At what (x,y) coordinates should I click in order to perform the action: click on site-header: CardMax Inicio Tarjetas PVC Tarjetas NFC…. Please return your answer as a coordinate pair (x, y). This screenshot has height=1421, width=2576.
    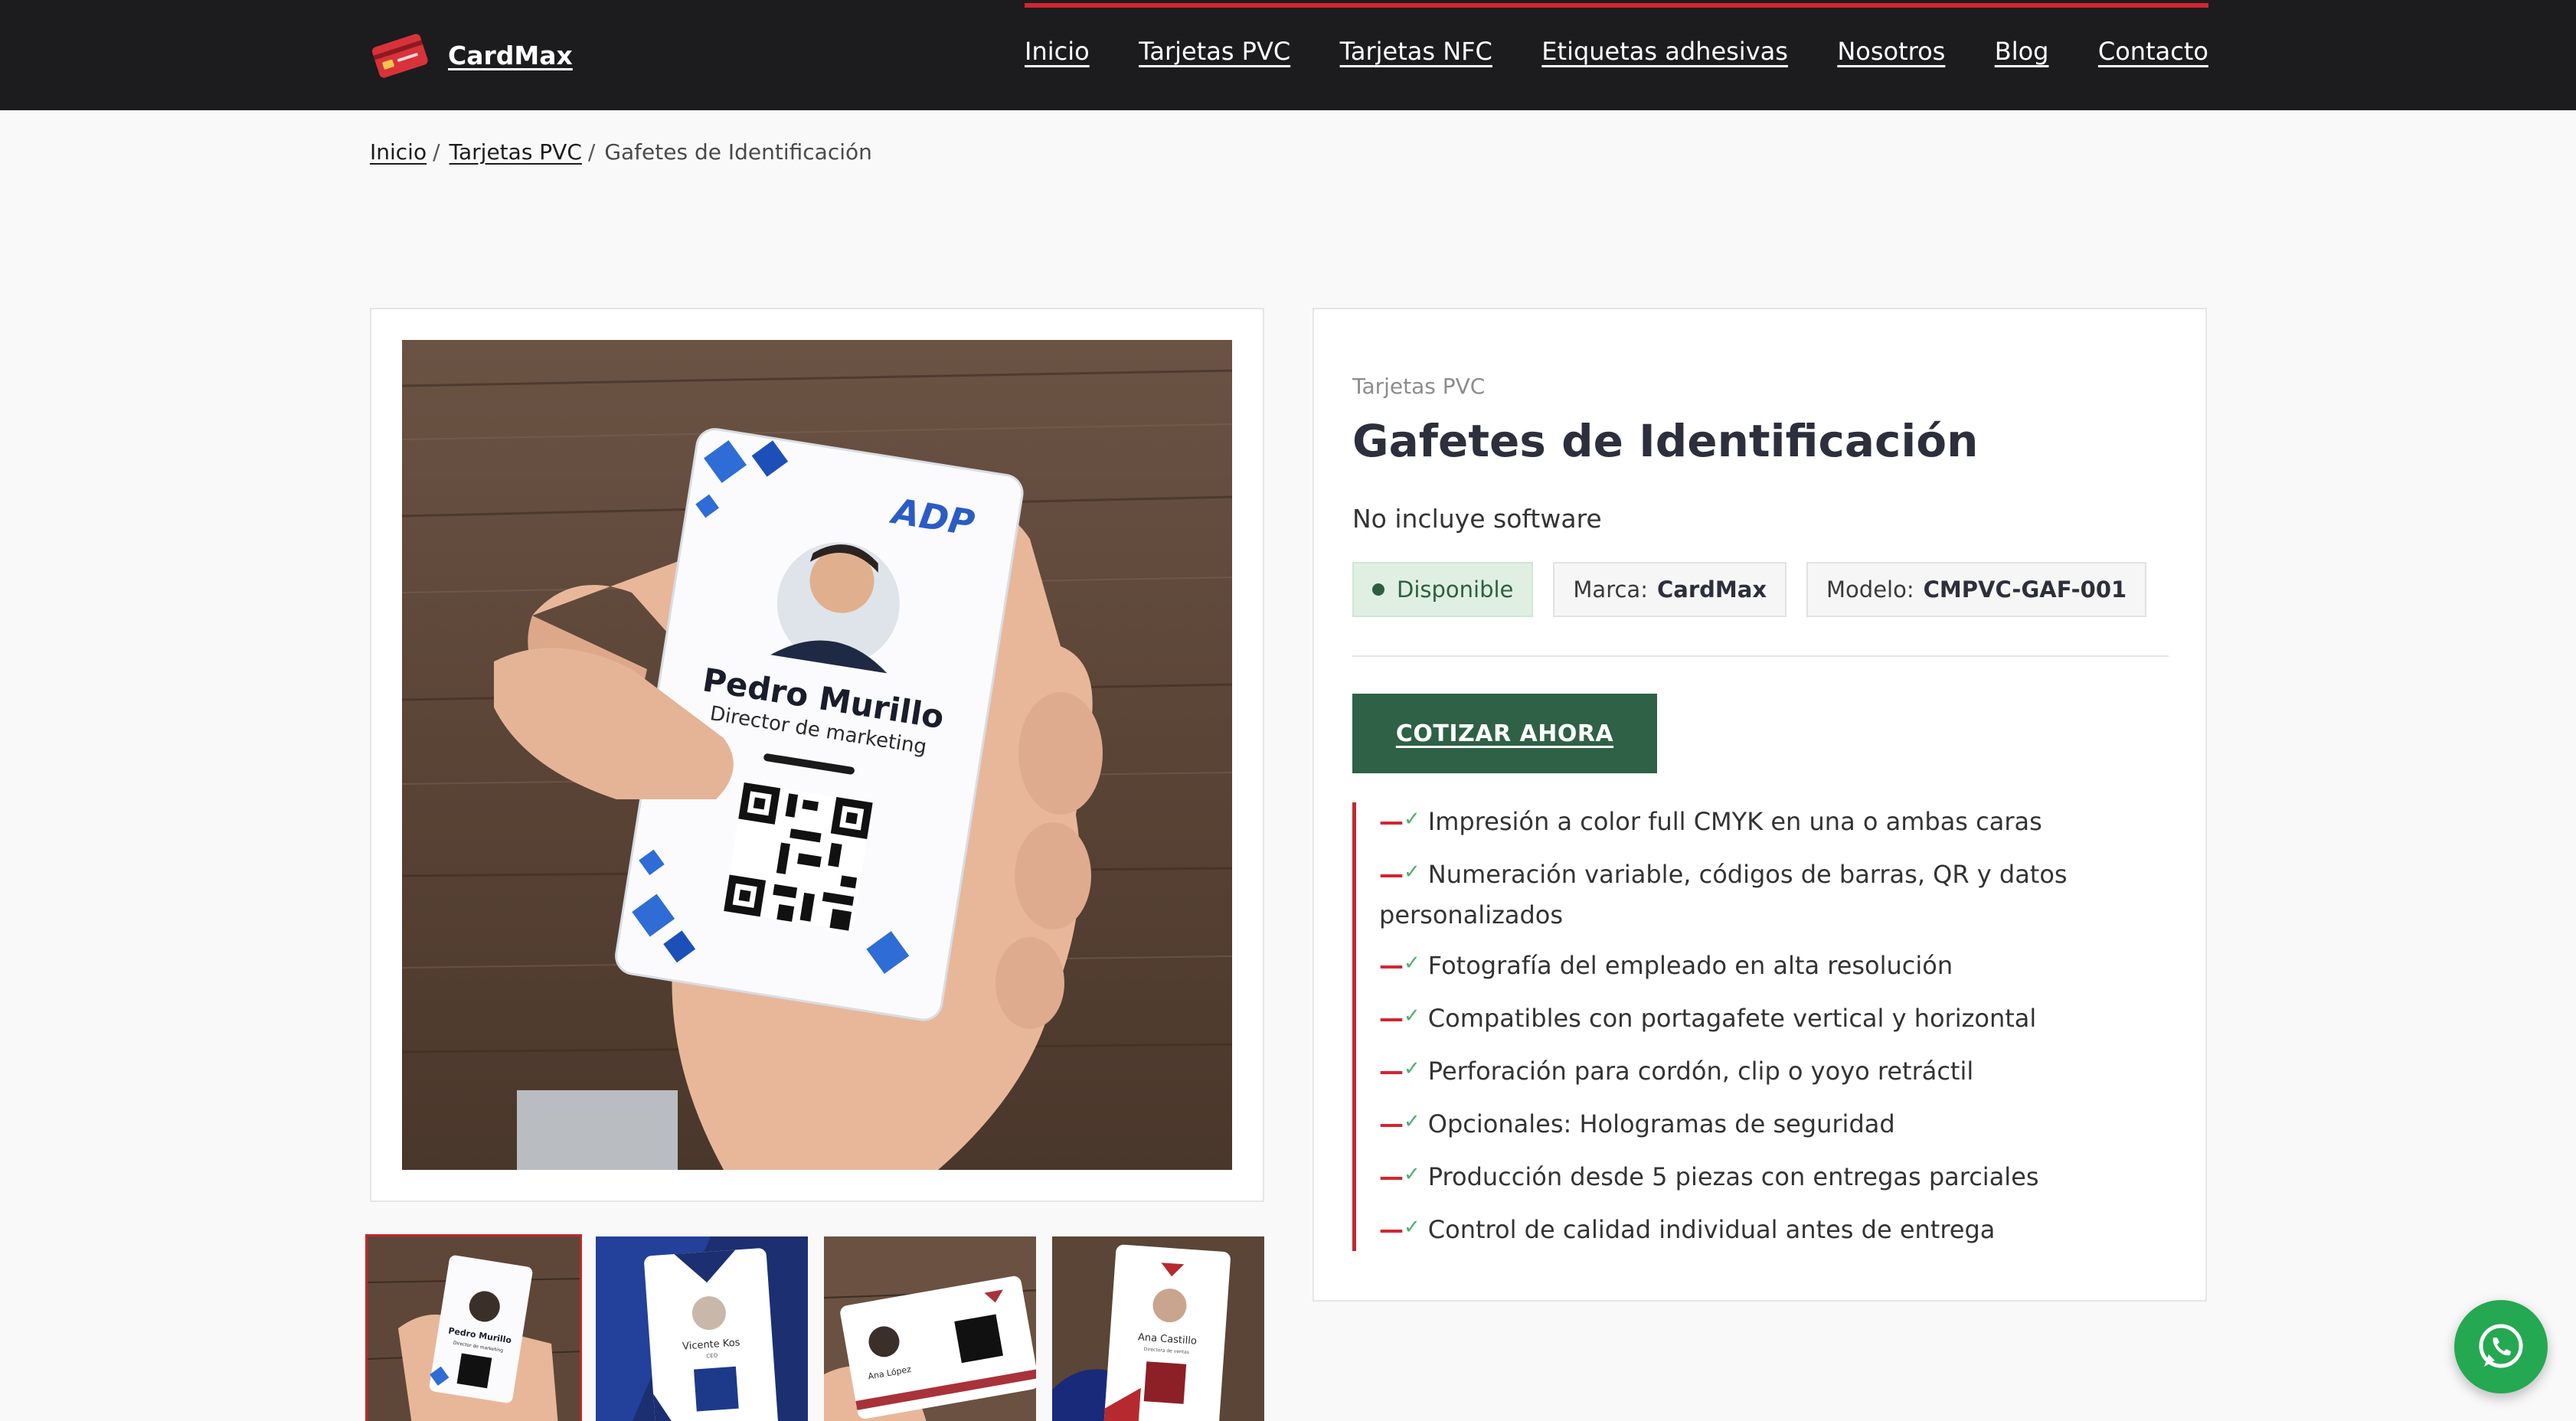
    Looking at the image, I should click on (1288, 55).